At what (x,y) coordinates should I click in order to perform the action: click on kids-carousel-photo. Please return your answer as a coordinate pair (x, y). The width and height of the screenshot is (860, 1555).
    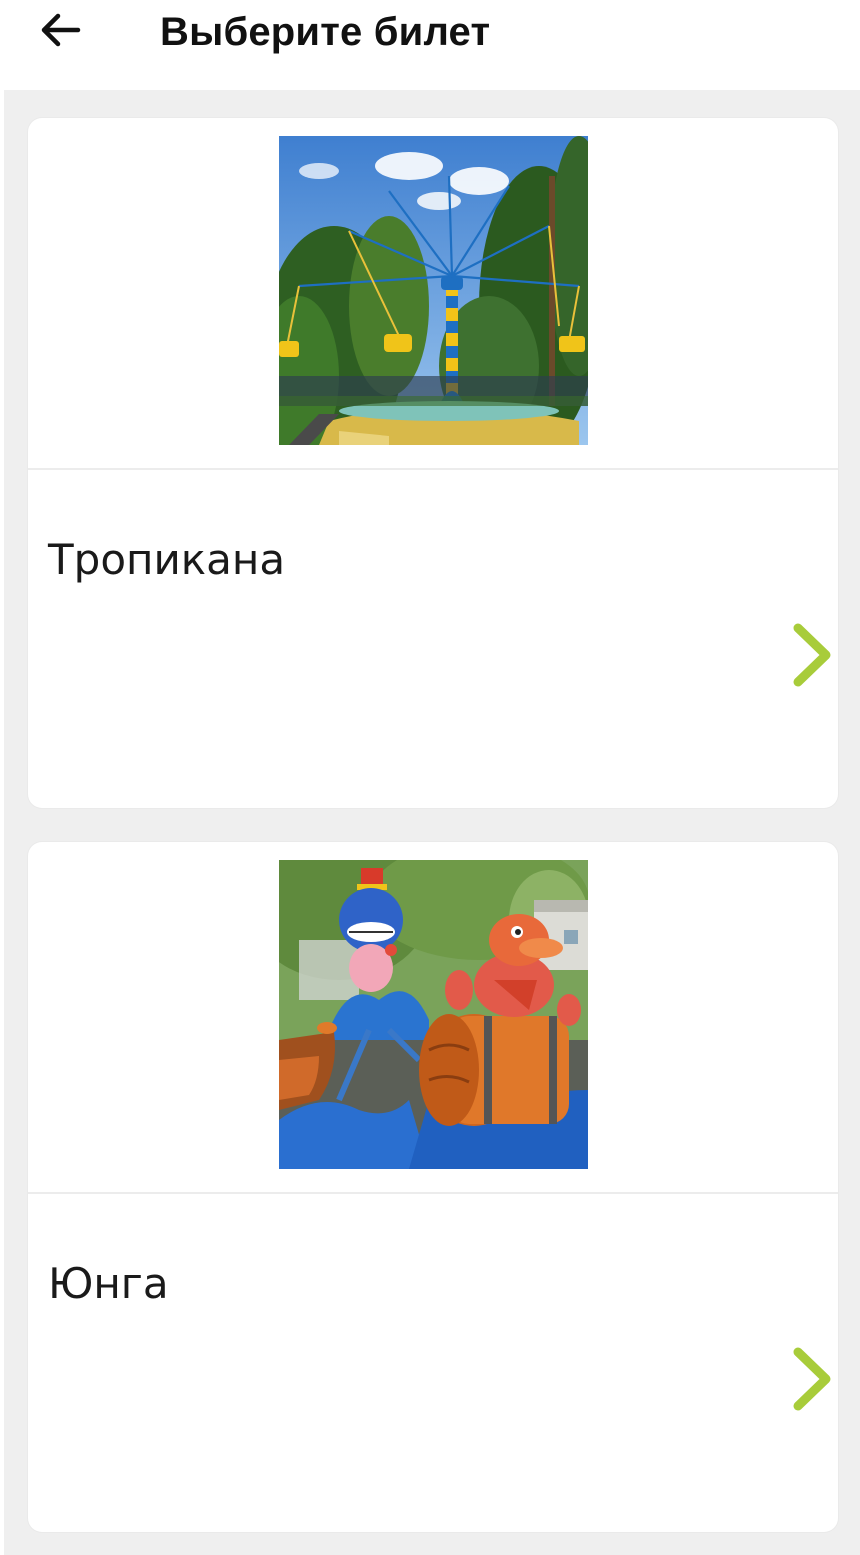
    Looking at the image, I should click on (433, 1014).